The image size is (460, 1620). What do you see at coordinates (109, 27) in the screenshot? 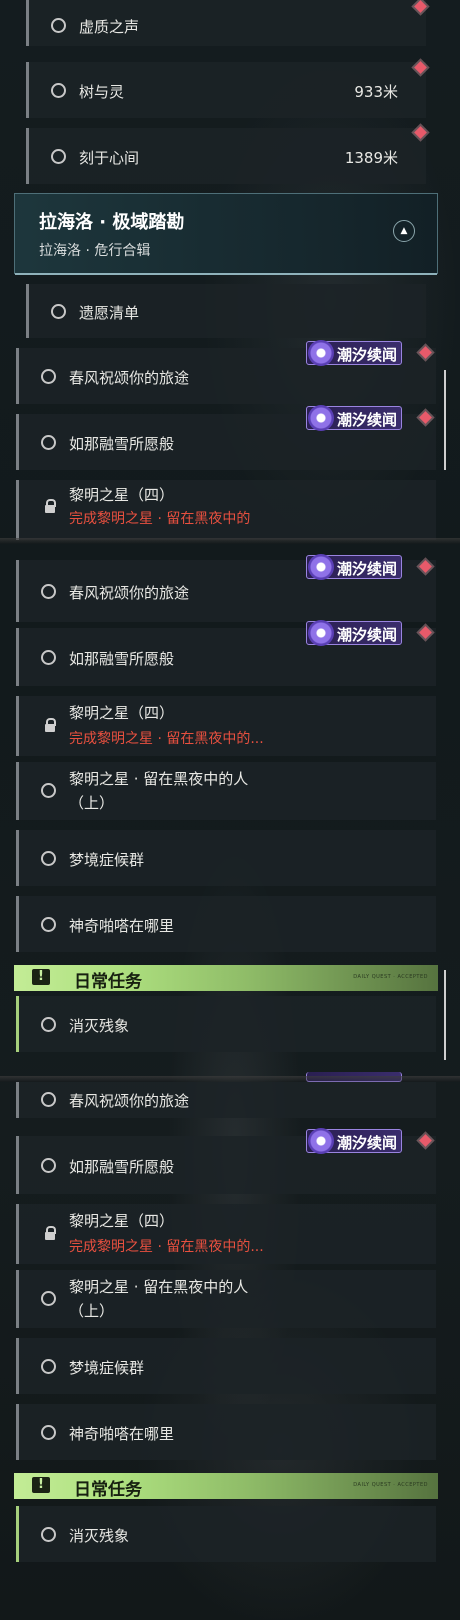
I see `quest-title: 虚质之声` at bounding box center [109, 27].